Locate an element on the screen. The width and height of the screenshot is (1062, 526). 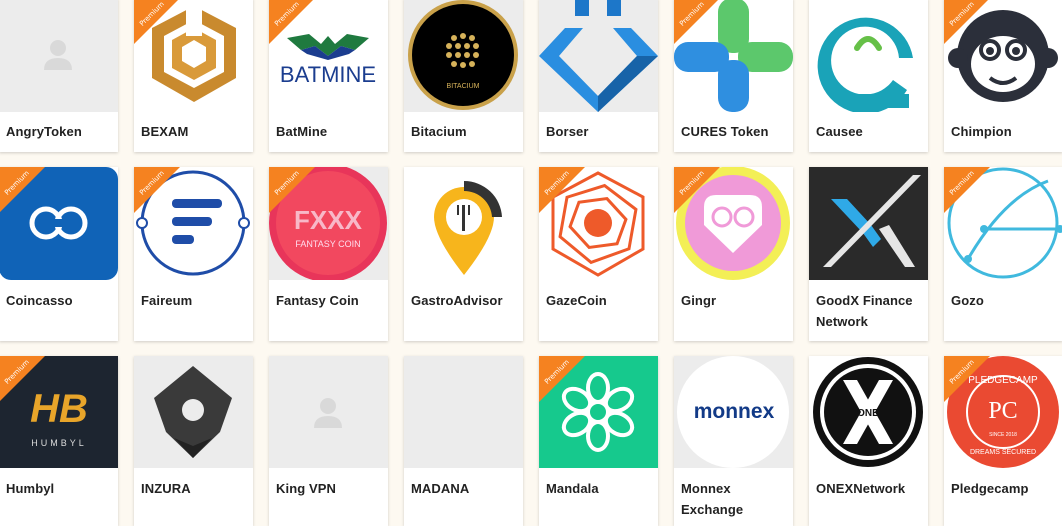
onex-logo-icon: ONE is located at coordinates (868, 412).